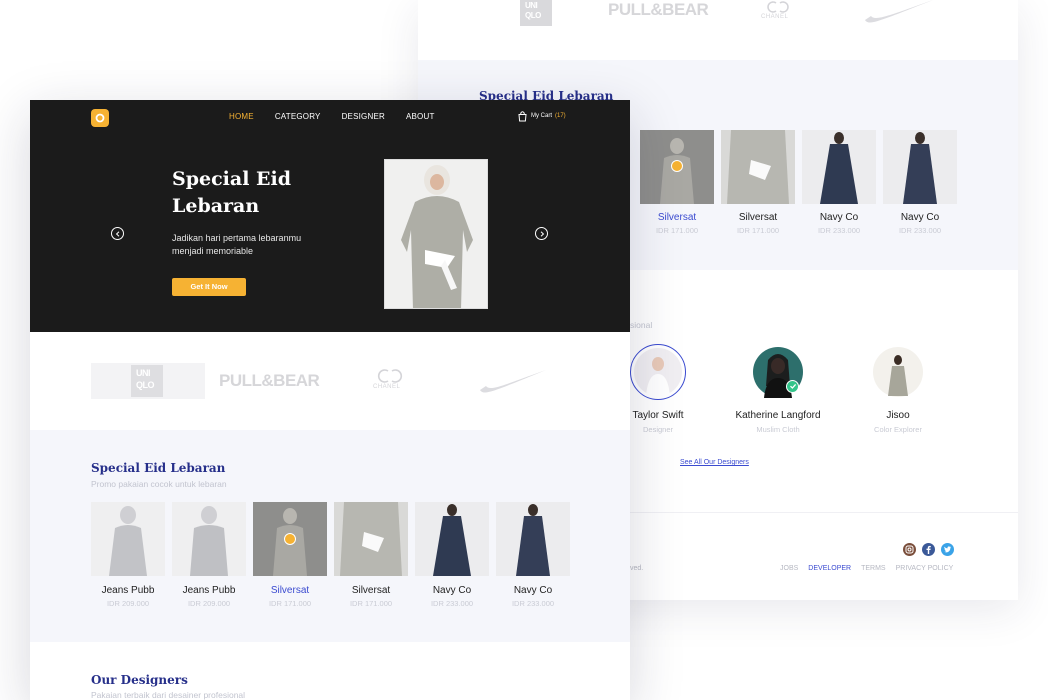 The height and width of the screenshot is (700, 1048). I want to click on hero-prev-button, so click(117, 233).